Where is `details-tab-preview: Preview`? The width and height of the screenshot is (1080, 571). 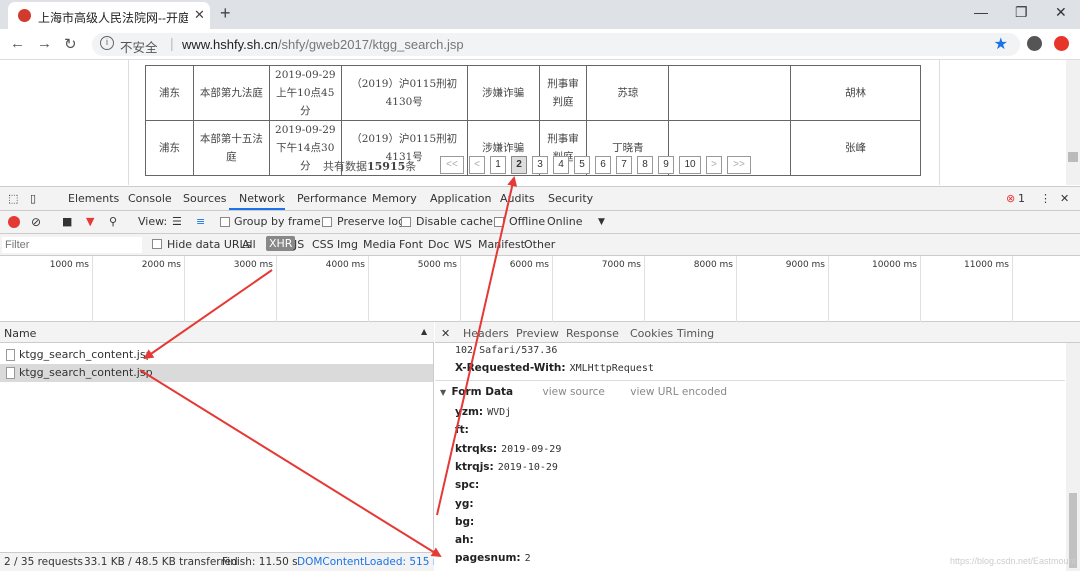
details-tab-preview: Preview is located at coordinates (537, 333).